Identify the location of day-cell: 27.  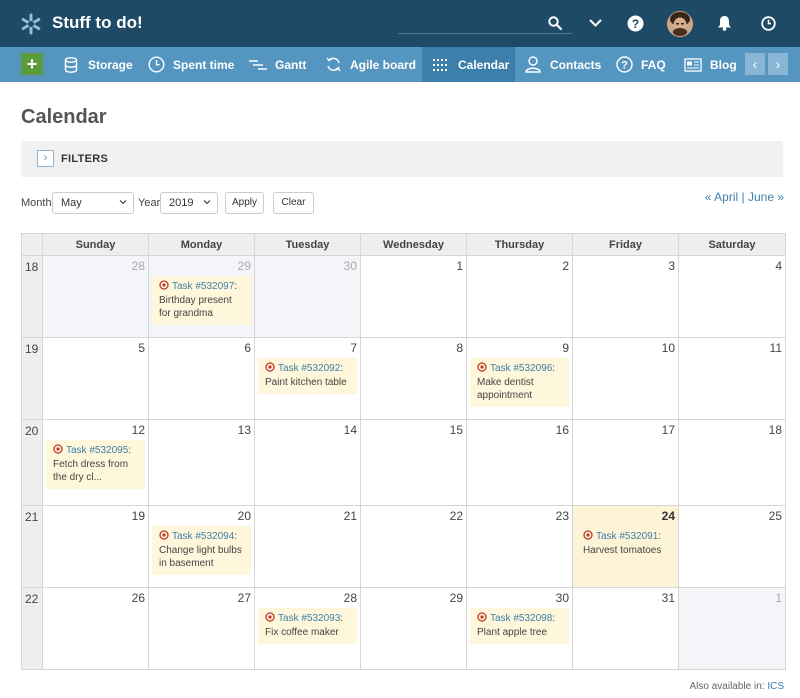
(201, 628).